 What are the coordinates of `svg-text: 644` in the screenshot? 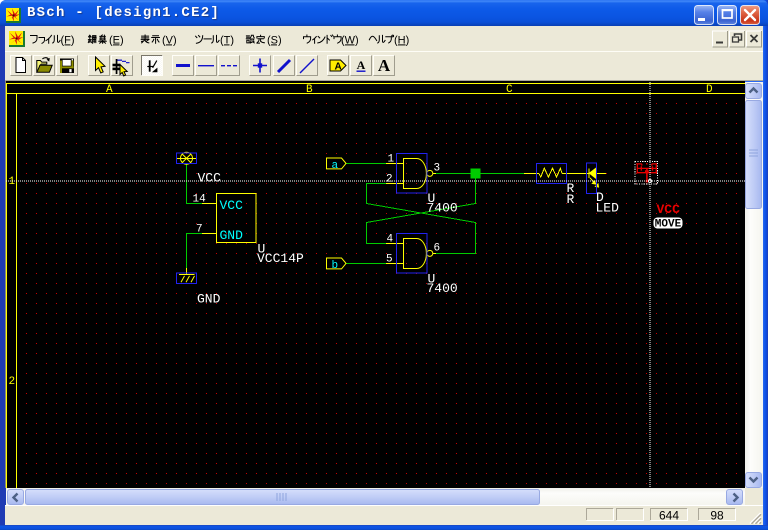 It's located at (669, 516).